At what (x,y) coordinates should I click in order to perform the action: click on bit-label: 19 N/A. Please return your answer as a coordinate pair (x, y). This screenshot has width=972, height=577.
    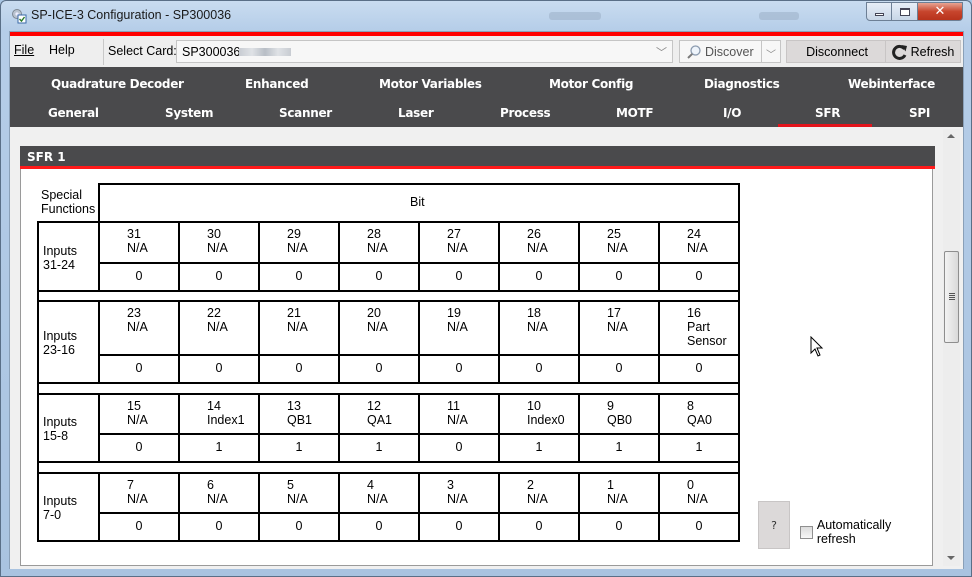
    Looking at the image, I should click on (457, 320).